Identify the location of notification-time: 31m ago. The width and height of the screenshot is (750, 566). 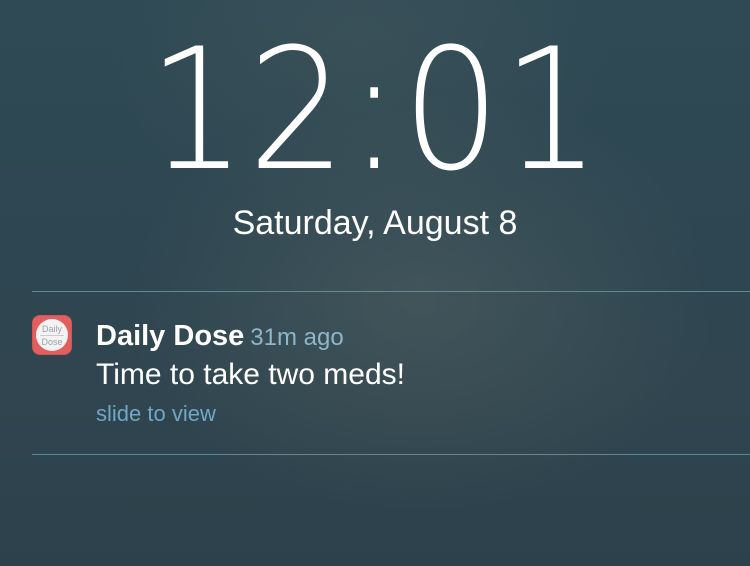
(297, 337).